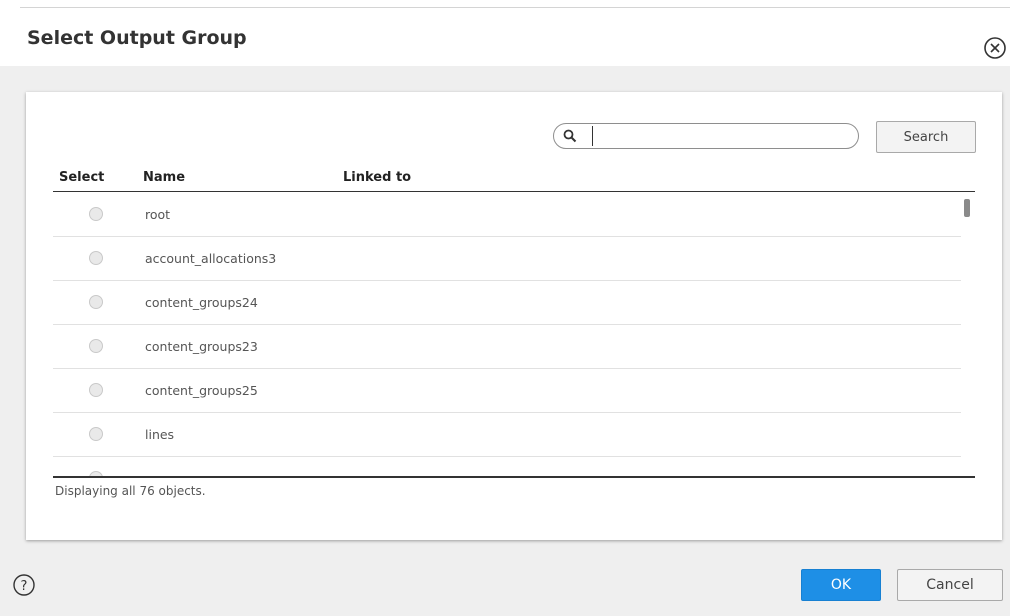 The width and height of the screenshot is (1010, 616). I want to click on dialog-header: Select Output Group, so click(505, 37).